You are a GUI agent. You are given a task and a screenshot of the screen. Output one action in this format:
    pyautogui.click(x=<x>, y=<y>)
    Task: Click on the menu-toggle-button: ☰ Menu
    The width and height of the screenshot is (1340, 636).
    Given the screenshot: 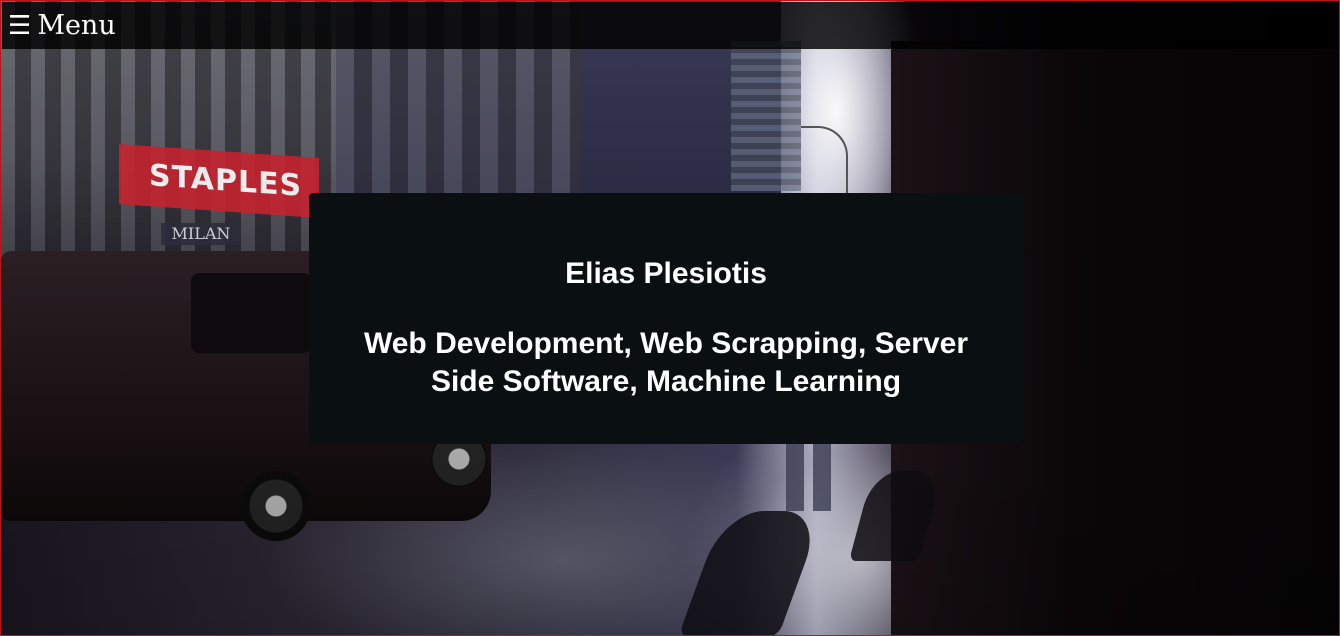 What is the action you would take?
    pyautogui.click(x=62, y=26)
    